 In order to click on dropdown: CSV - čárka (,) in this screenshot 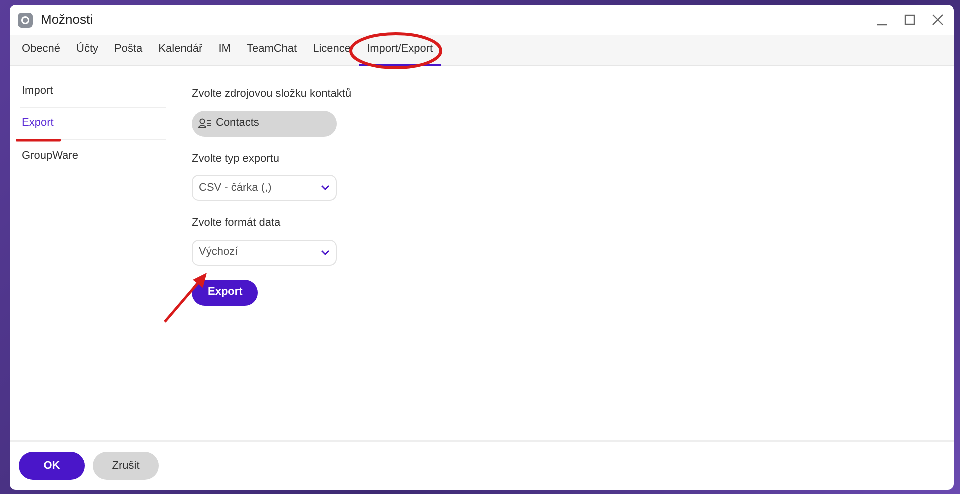, I will do `click(264, 188)`.